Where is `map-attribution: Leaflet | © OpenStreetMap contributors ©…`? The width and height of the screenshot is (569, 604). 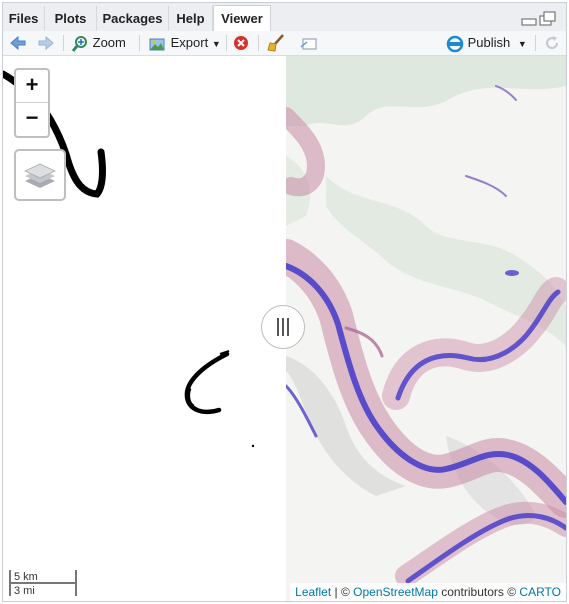
map-attribution: Leaflet | © OpenStreetMap contributors ©… is located at coordinates (428, 592).